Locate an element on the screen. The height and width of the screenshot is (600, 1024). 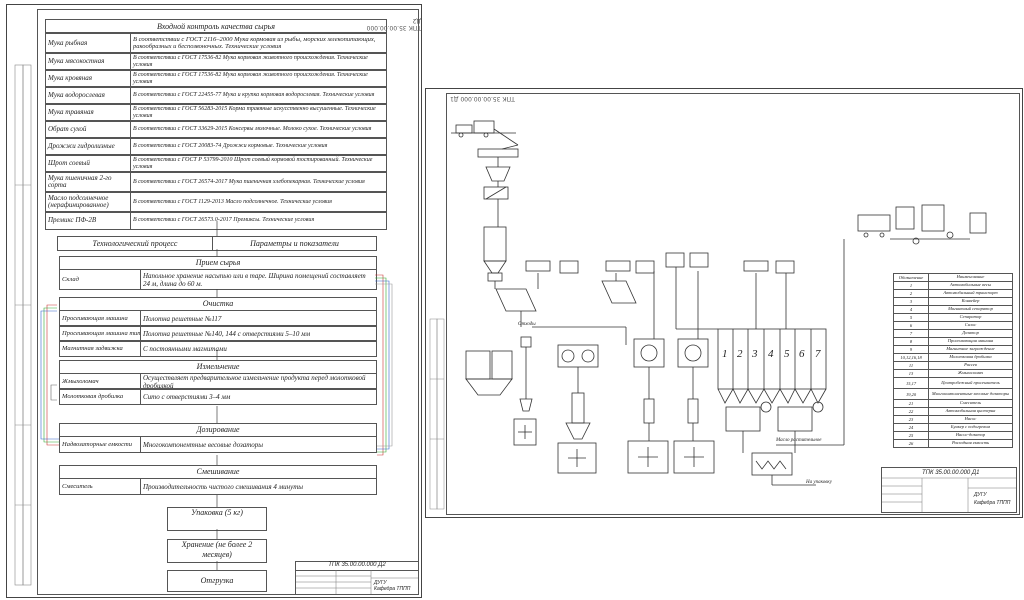
right-binding-strip is located at coordinates (437, 414).